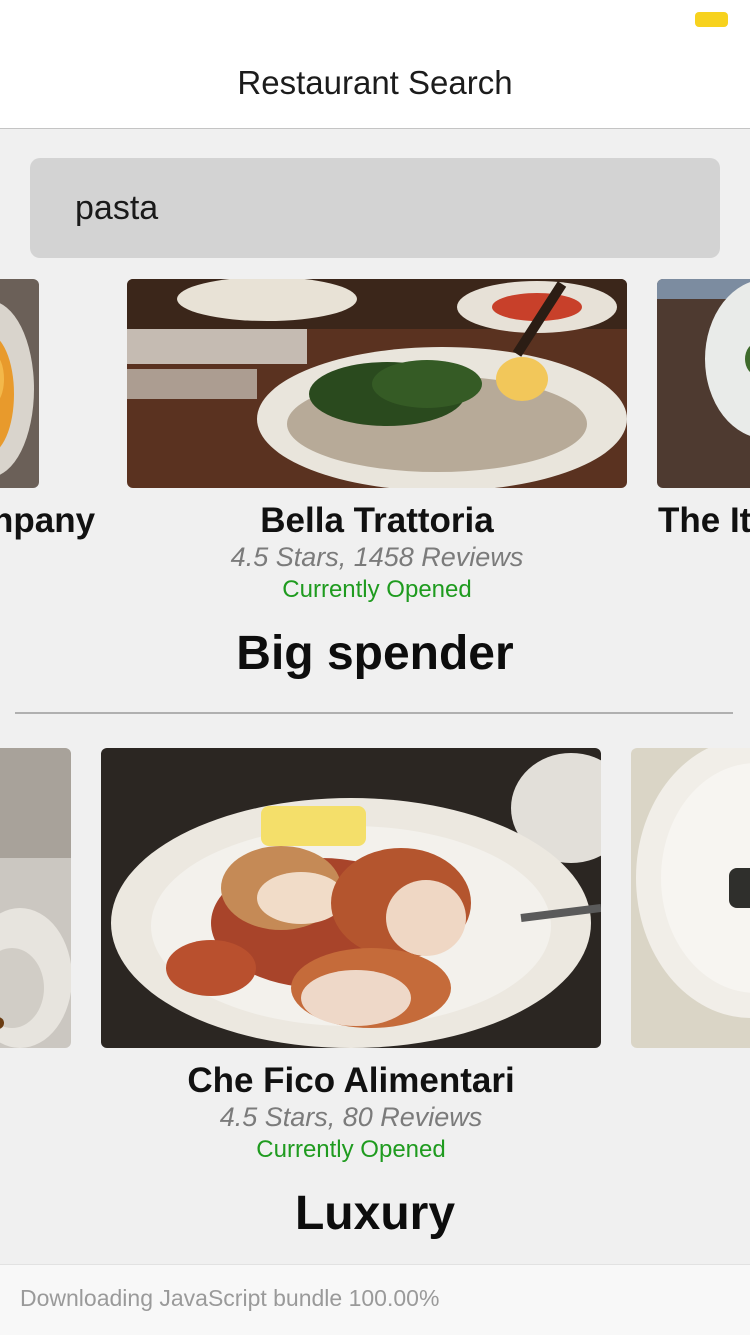 The width and height of the screenshot is (750, 1335). What do you see at coordinates (230, 1298) in the screenshot?
I see `loading-text: Downloading JavaScript bundle 100.00%` at bounding box center [230, 1298].